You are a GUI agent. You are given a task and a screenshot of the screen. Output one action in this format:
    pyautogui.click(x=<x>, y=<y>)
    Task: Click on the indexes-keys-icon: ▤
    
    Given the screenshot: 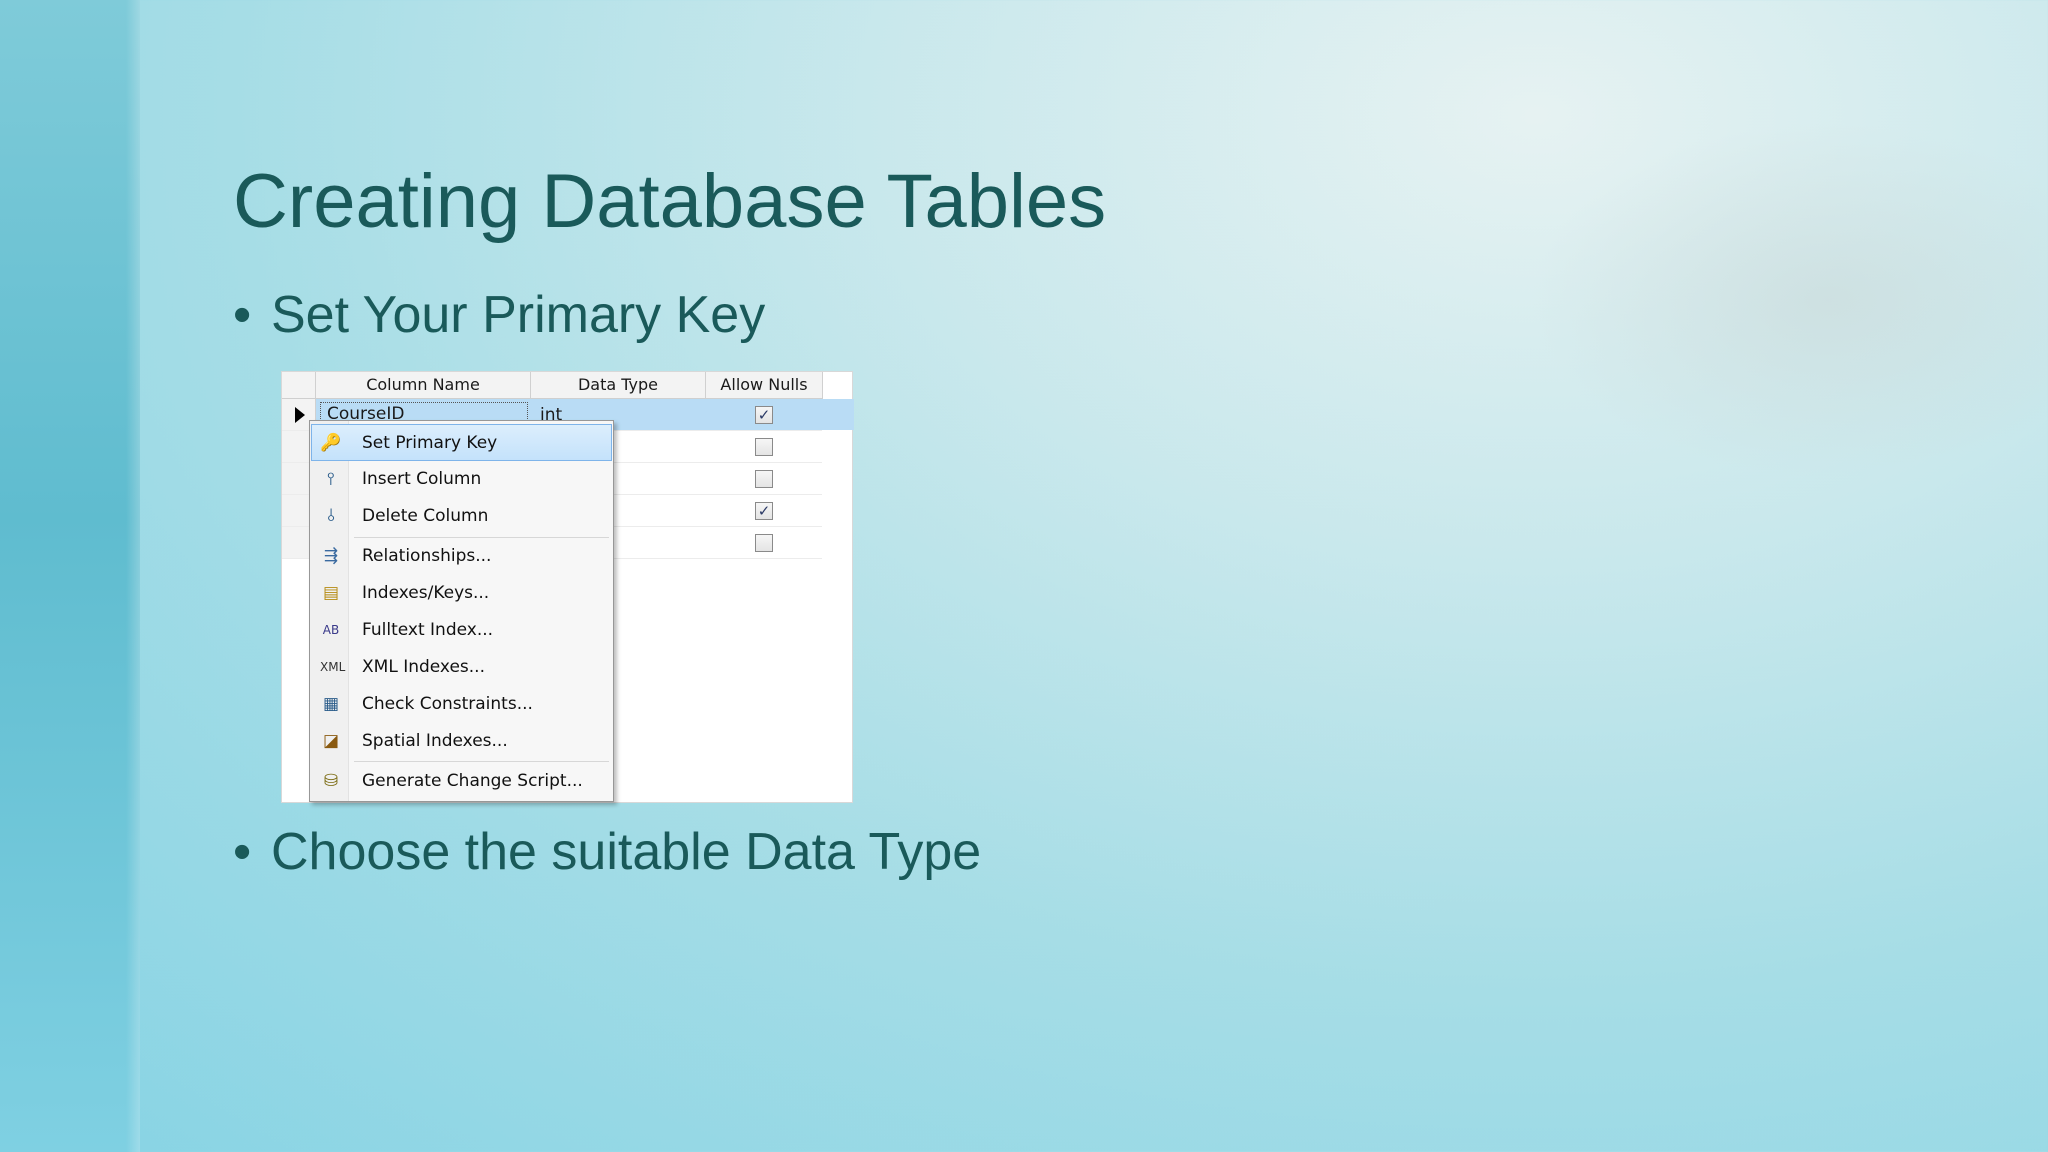 What is the action you would take?
    pyautogui.click(x=331, y=593)
    